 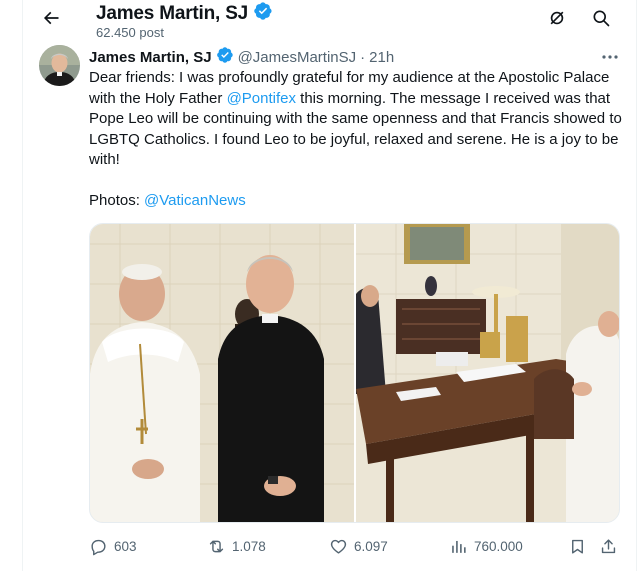 I want to click on views-button: 760.000, so click(x=486, y=546).